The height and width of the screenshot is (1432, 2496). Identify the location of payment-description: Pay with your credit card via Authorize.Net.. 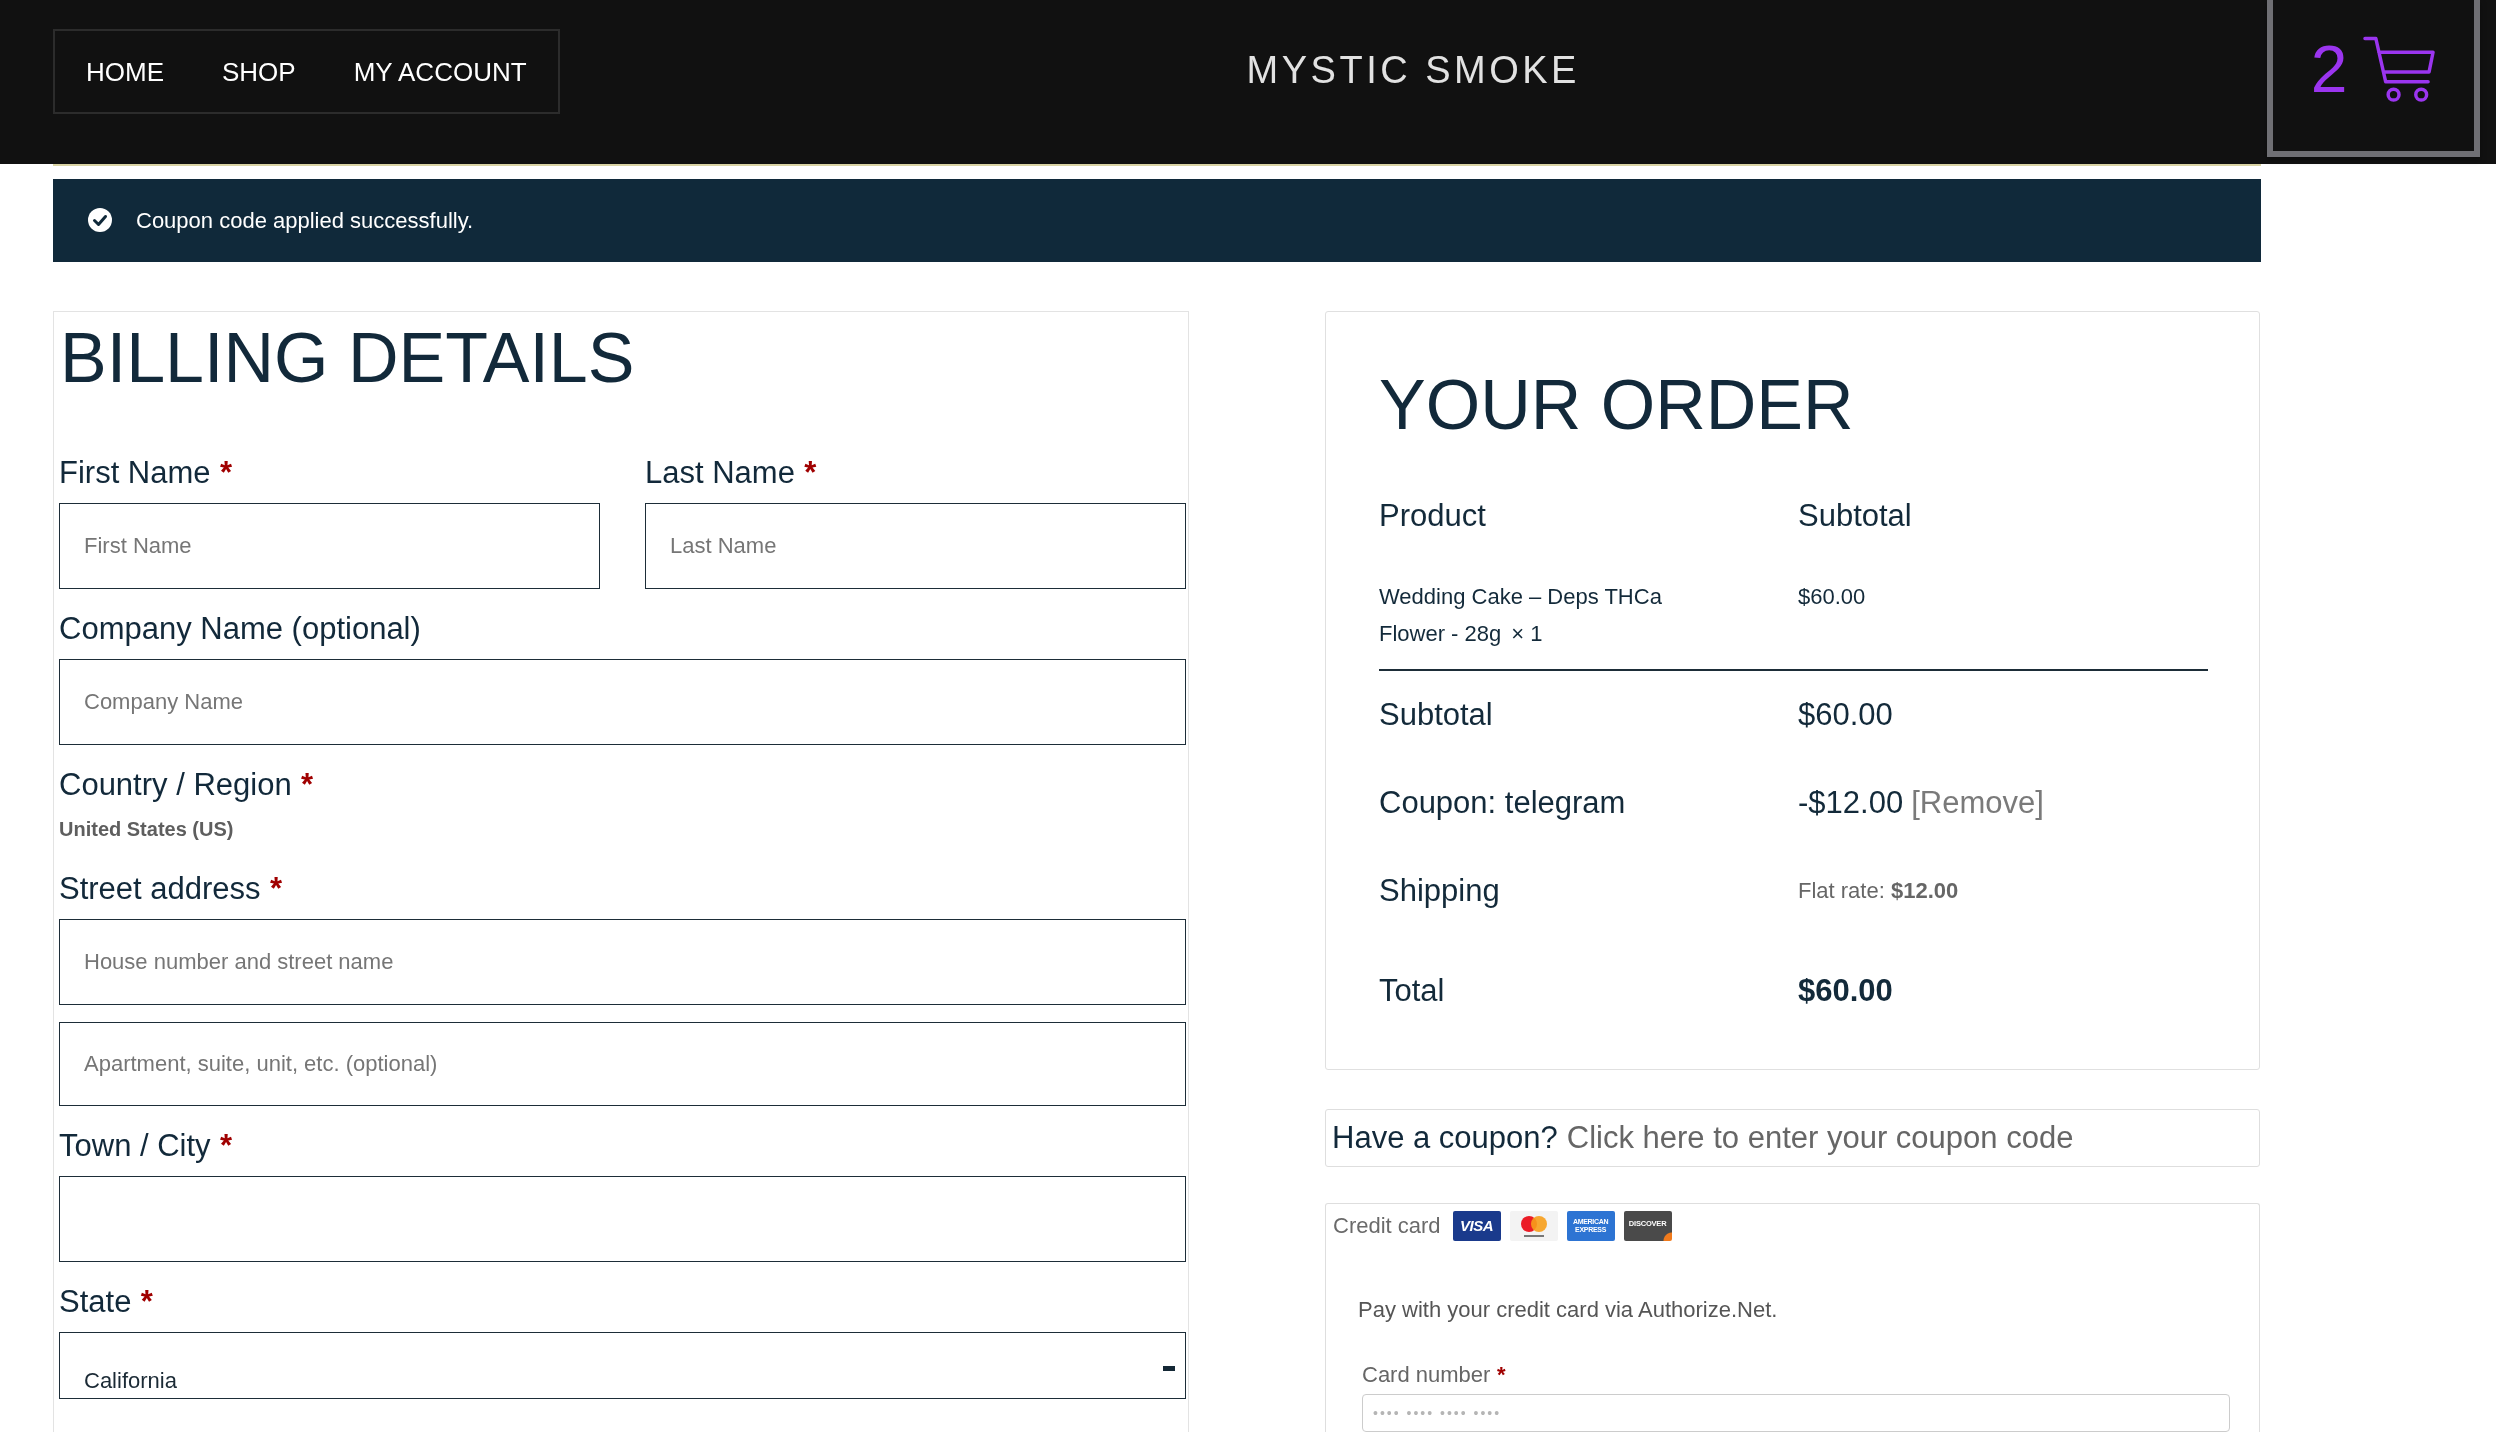
(1568, 1309).